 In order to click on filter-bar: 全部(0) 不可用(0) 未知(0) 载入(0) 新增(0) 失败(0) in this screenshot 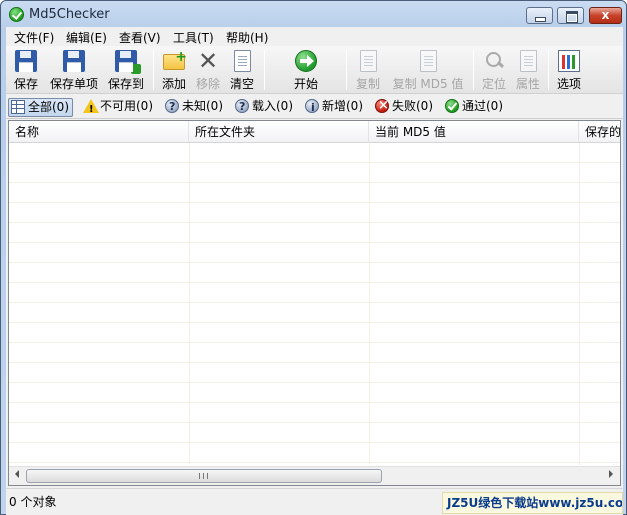, I will do `click(314, 107)`.